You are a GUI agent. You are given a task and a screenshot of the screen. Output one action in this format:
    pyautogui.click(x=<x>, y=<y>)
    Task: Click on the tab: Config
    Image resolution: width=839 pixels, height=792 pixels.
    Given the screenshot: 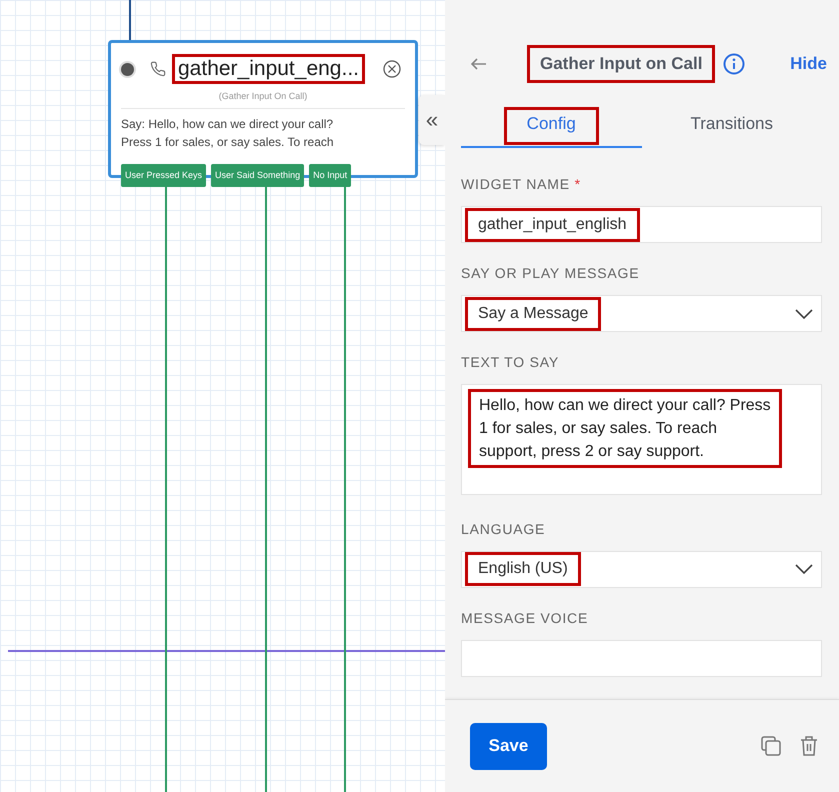 What is the action you would take?
    pyautogui.click(x=551, y=127)
    